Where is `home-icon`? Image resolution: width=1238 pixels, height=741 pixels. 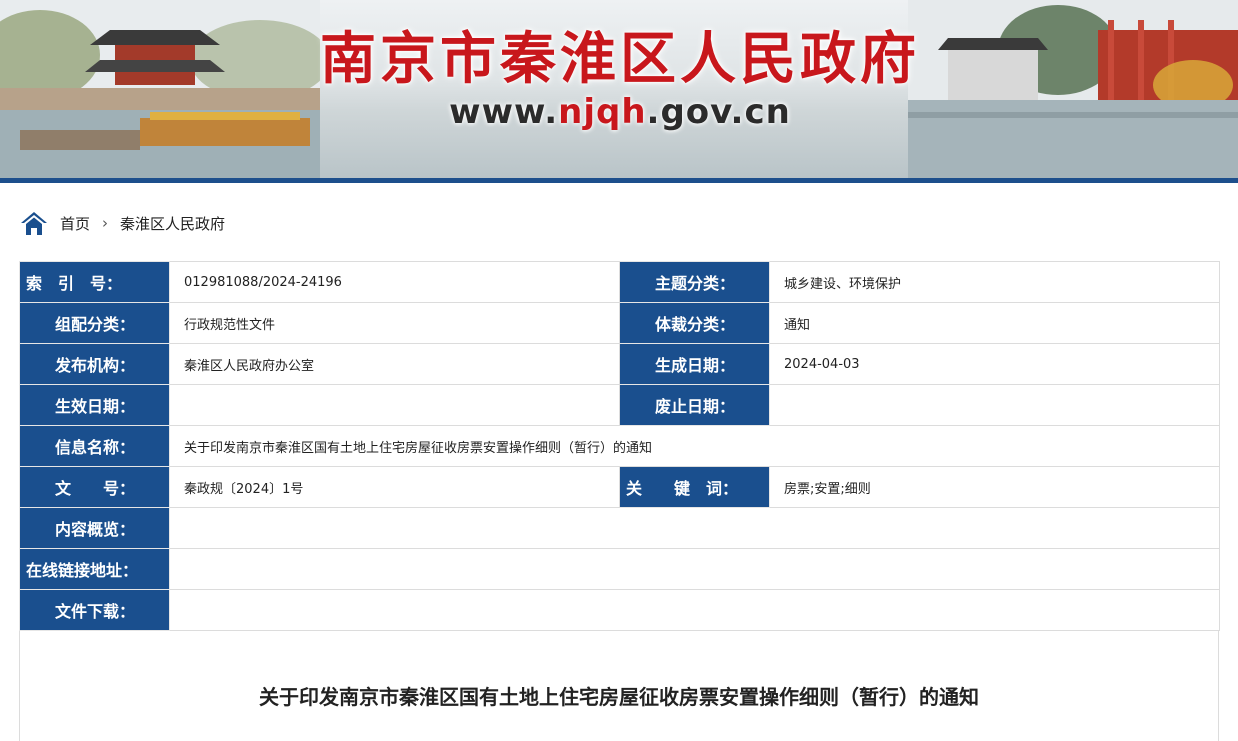
home-icon is located at coordinates (34, 223).